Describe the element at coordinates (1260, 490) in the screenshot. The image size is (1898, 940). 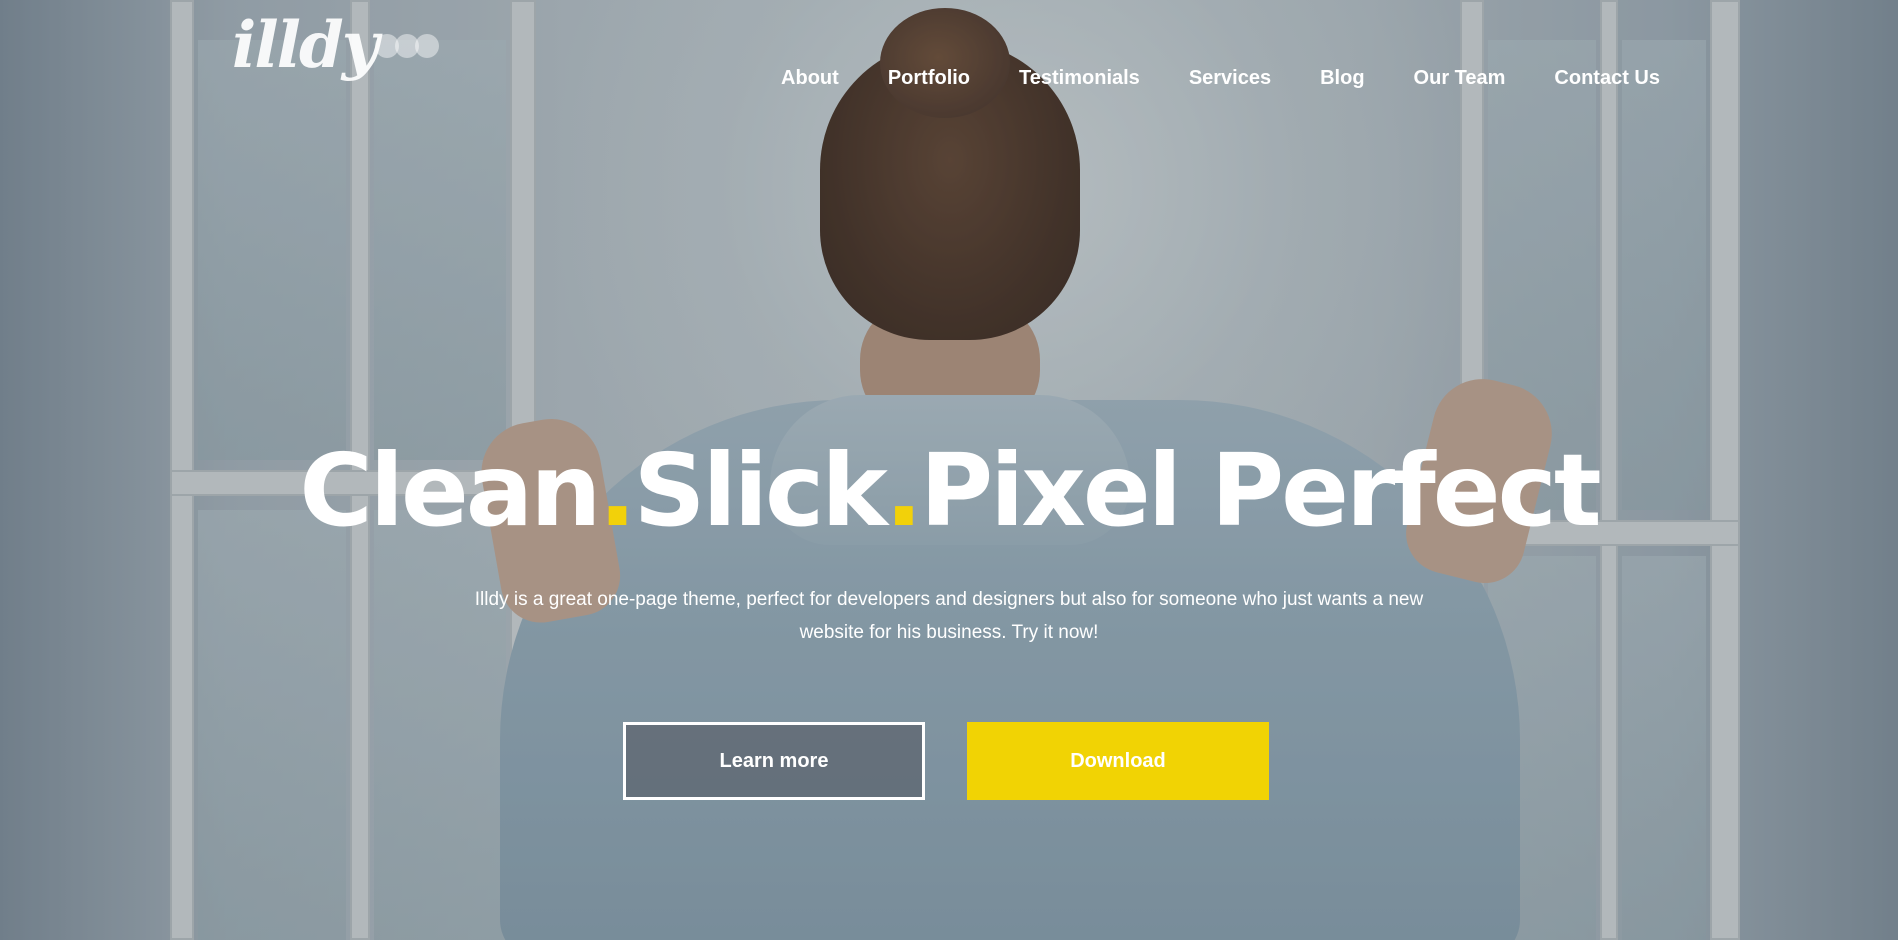
I see `headline-word-pixel-perfect: Pixel Perfect` at that location.